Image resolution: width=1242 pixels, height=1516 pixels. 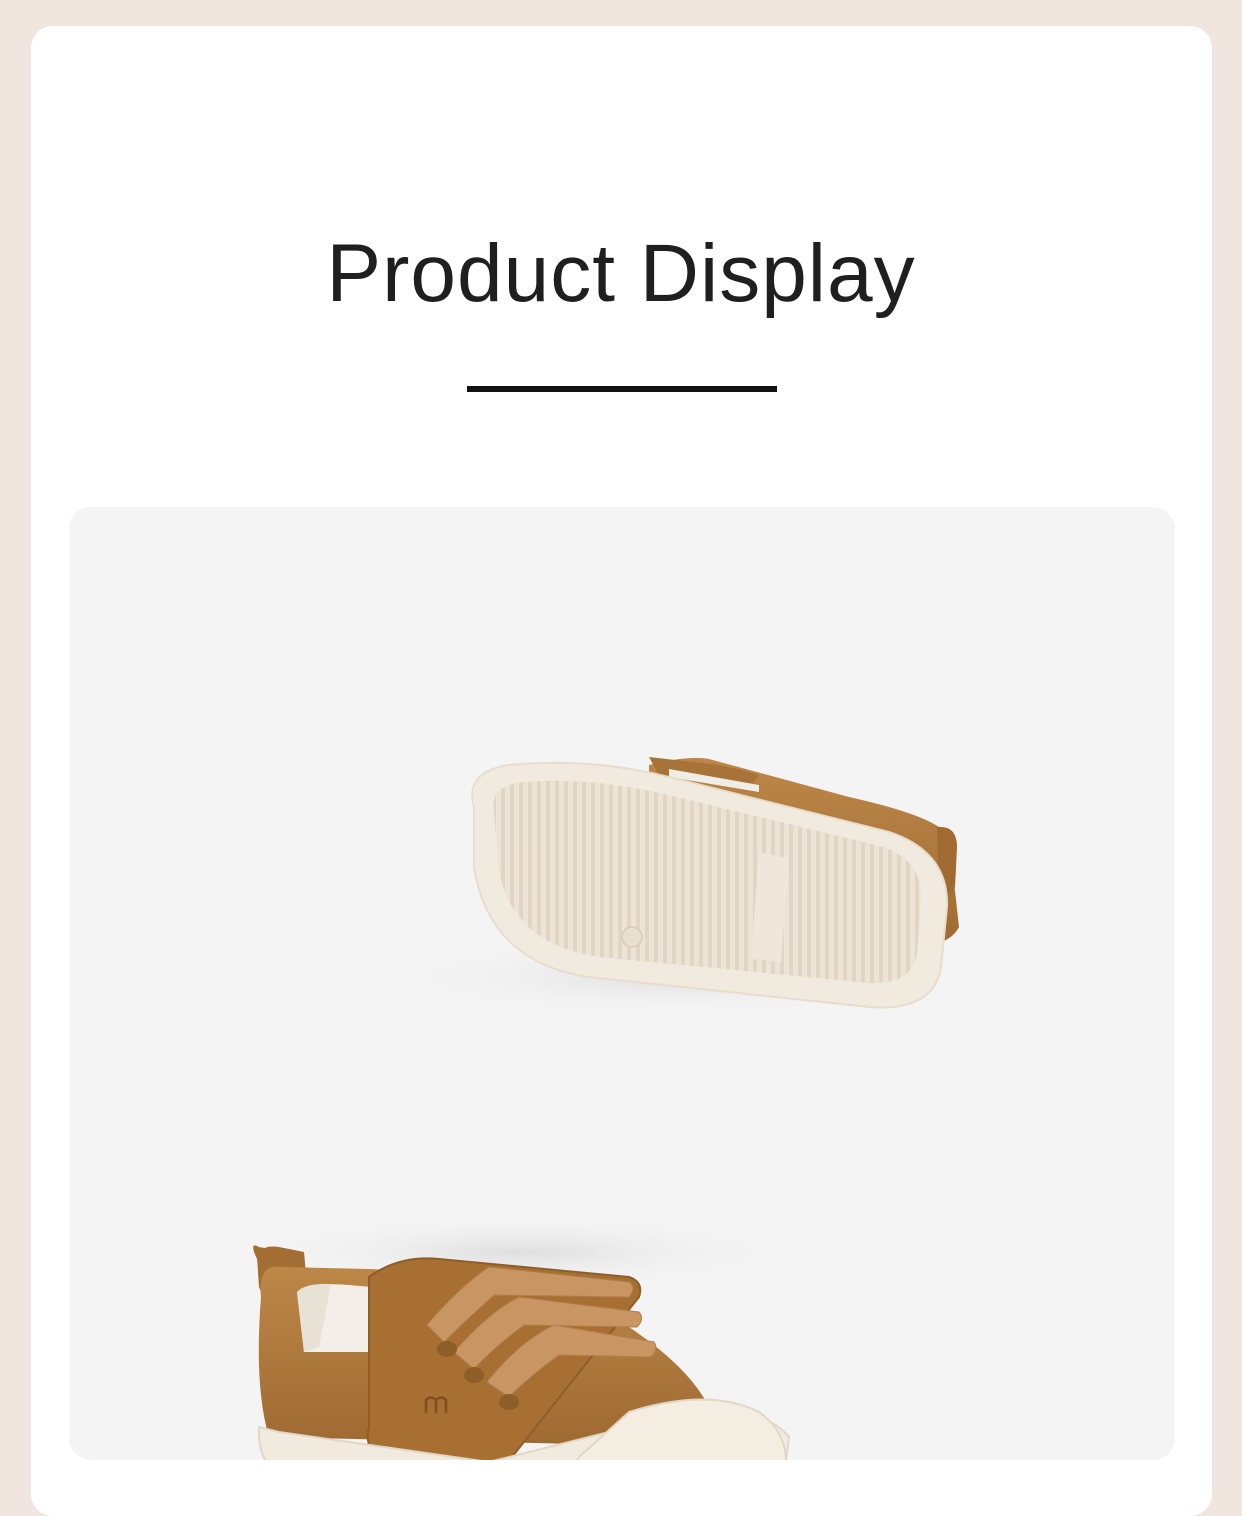 I want to click on shoe-sole-view, so click(x=679, y=887).